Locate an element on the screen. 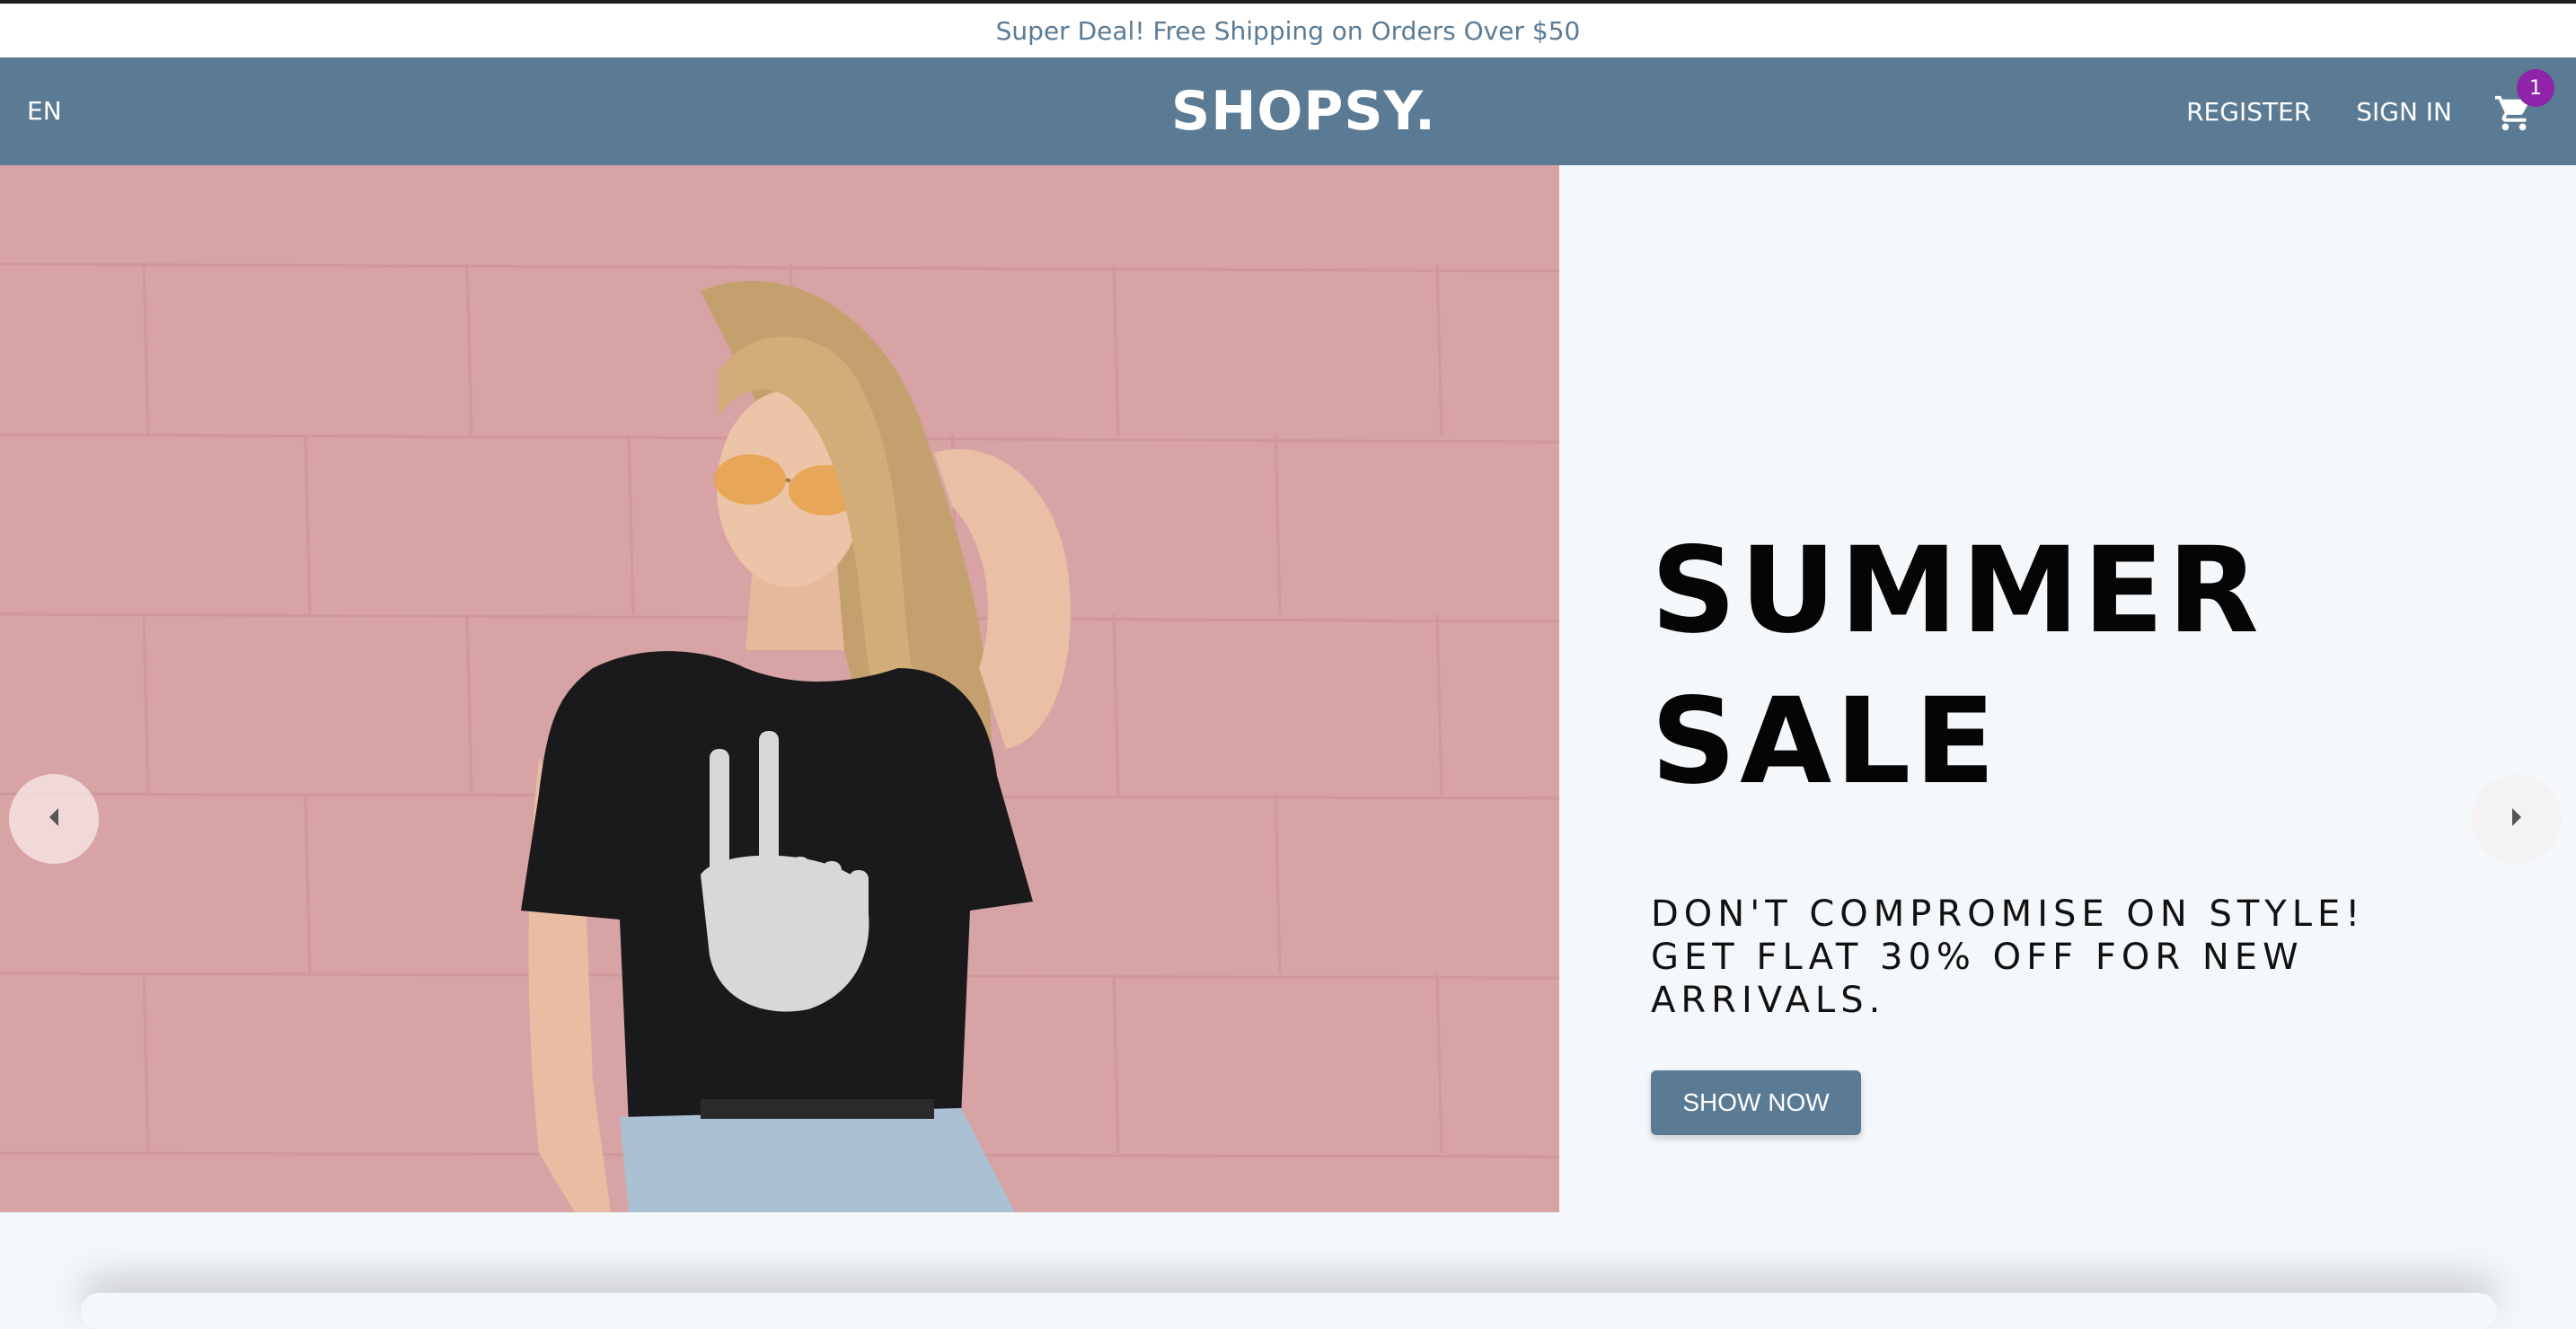 The image size is (2576, 1329). brand-logo: SHOPSY. is located at coordinates (1303, 111).